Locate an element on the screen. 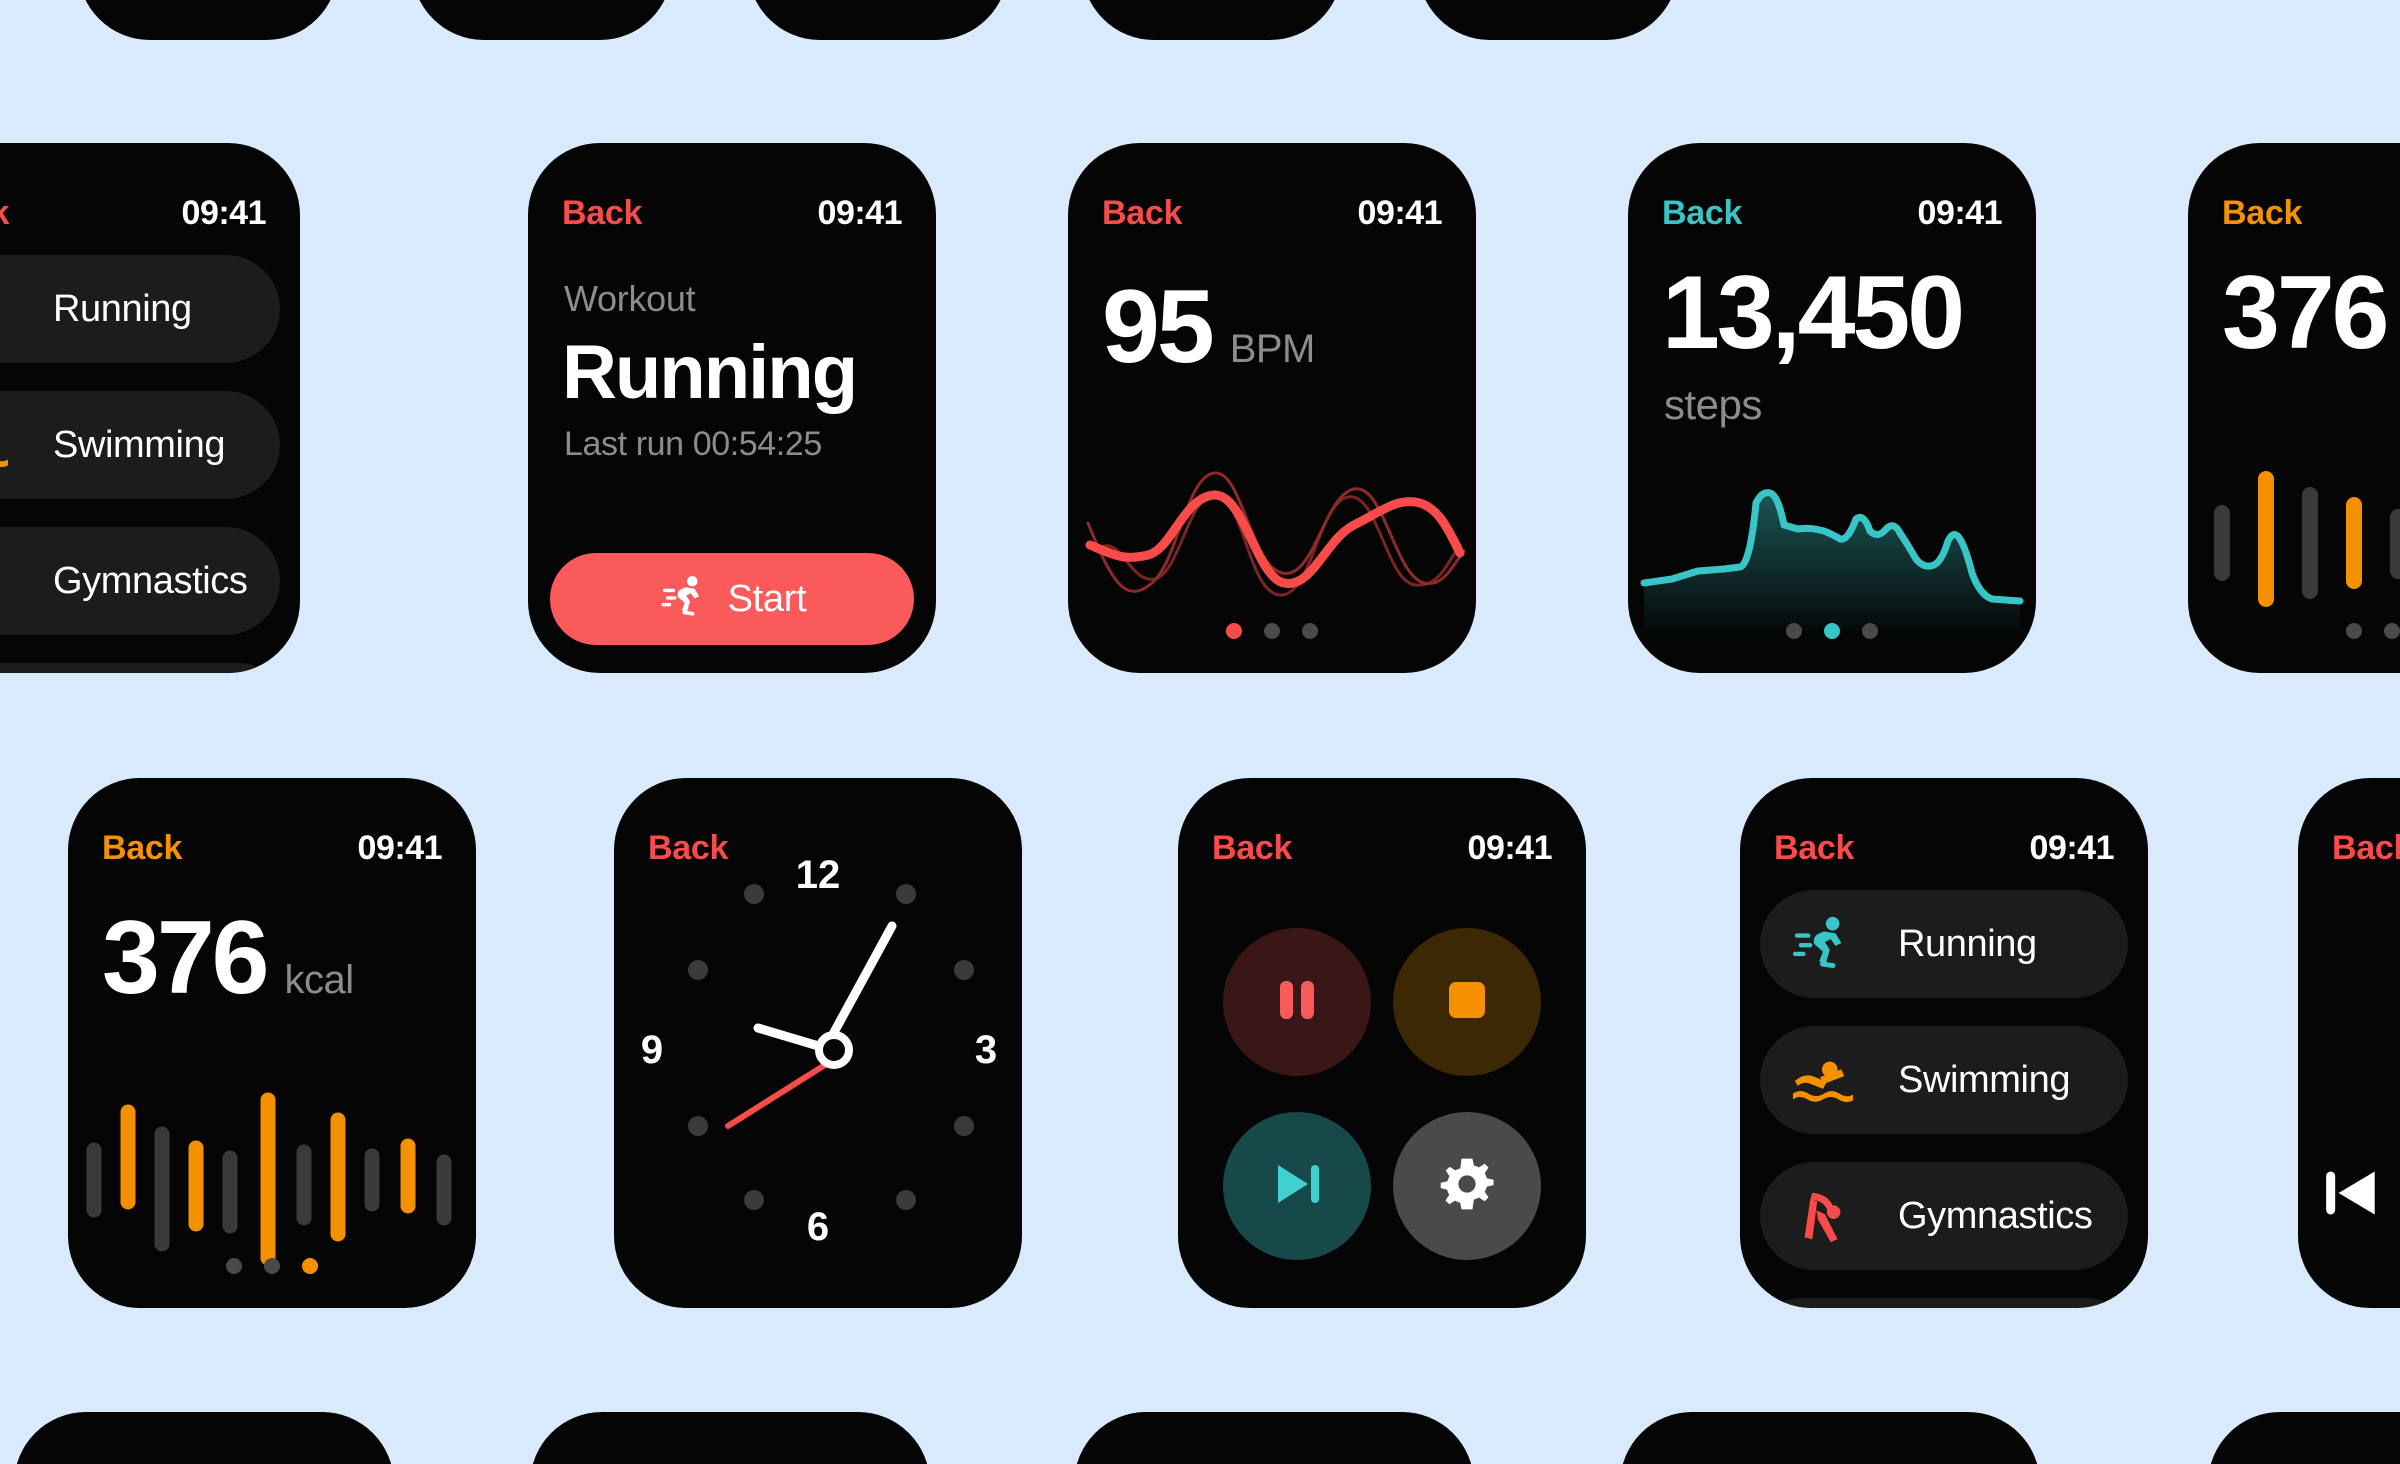 The width and height of the screenshot is (2400, 1464). swimming-icon is located at coordinates (1822, 1080).